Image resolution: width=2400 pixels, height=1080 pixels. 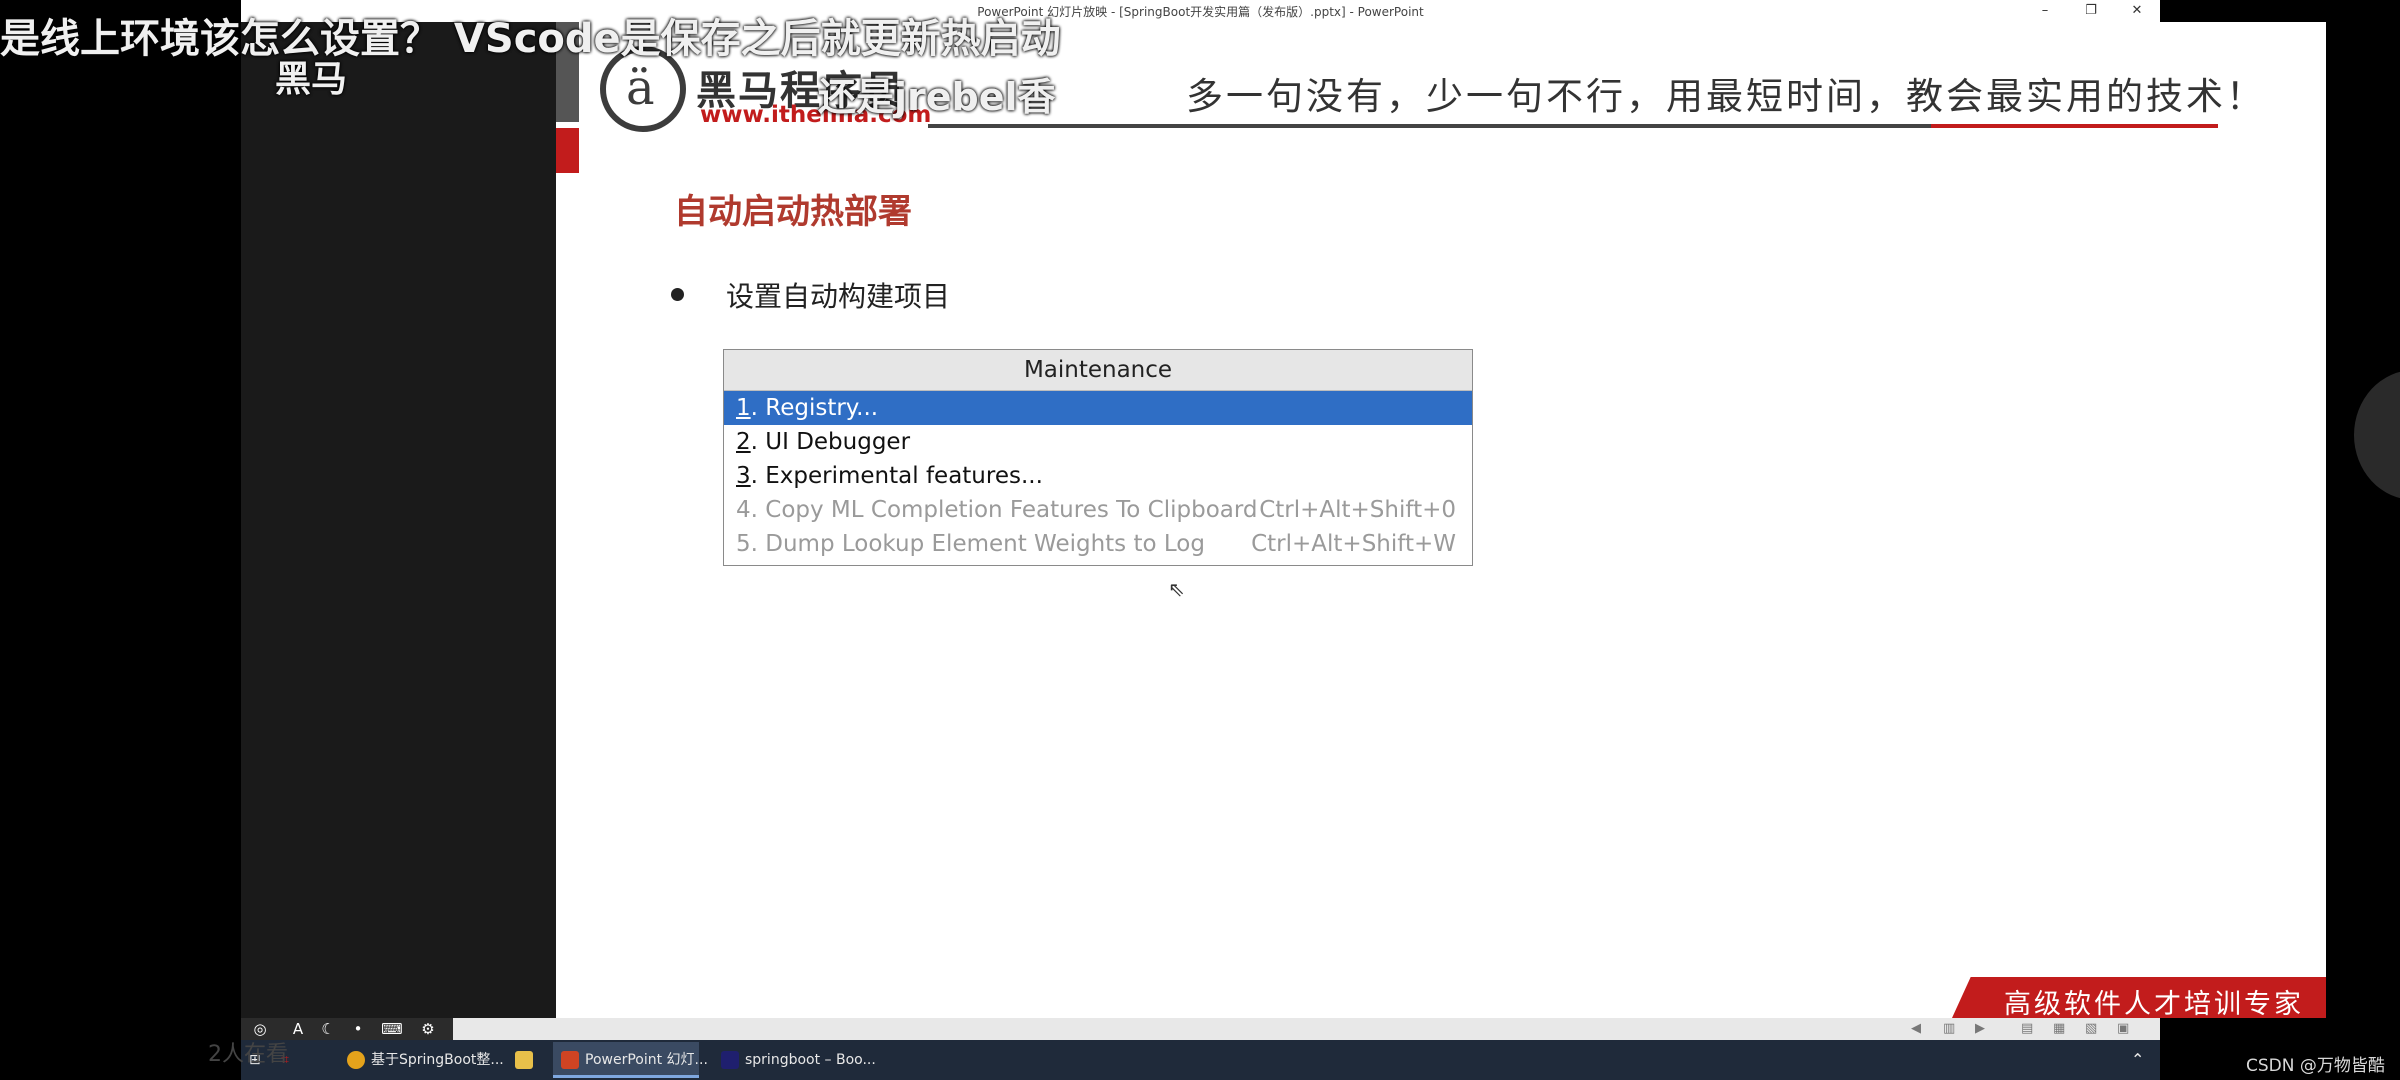 I want to click on side-float-button, so click(x=2377, y=435).